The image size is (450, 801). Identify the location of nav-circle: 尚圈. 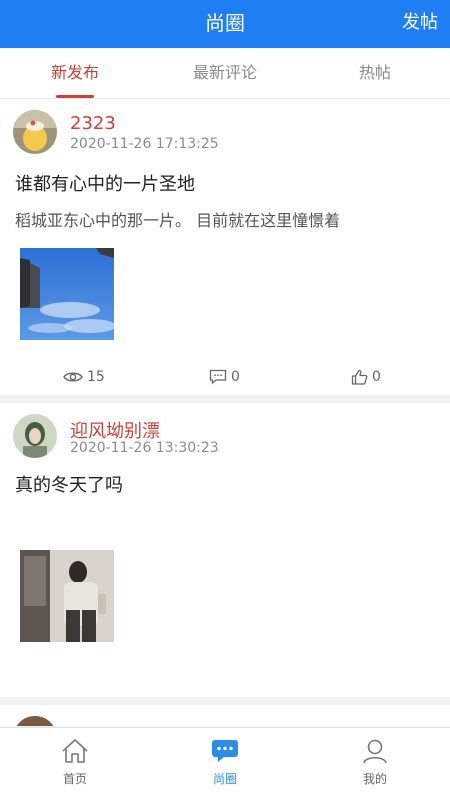
(225, 764).